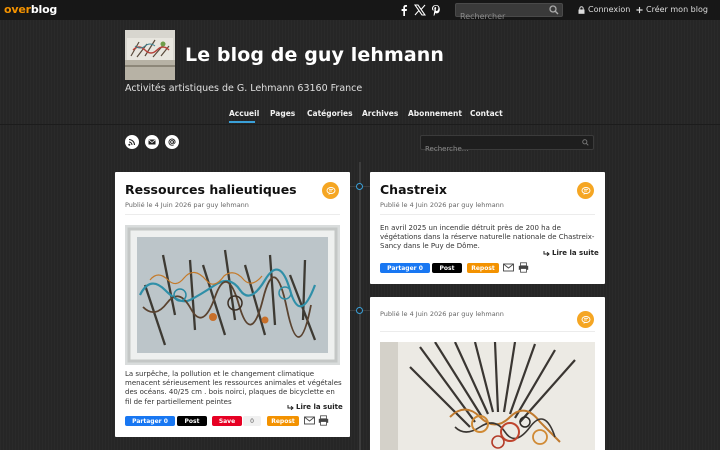 The width and height of the screenshot is (720, 450). What do you see at coordinates (581, 9) in the screenshot?
I see `lock-icon` at bounding box center [581, 9].